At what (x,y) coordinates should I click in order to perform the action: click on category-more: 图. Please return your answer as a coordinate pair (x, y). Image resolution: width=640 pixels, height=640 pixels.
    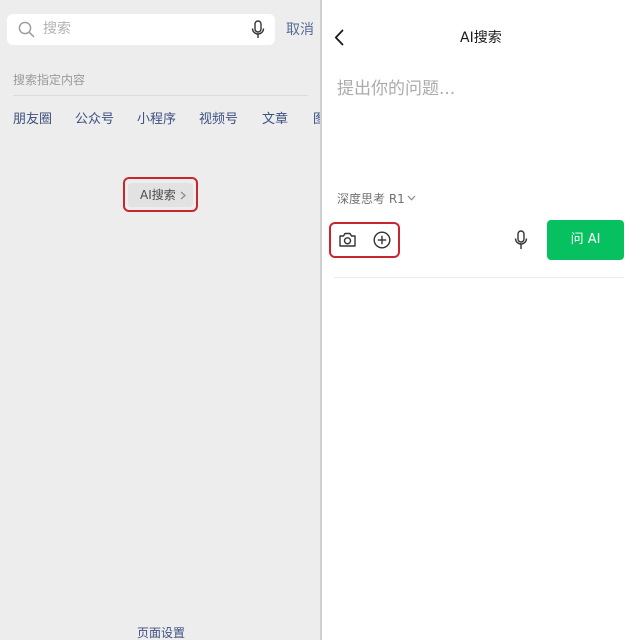
    Looking at the image, I should click on (316, 119).